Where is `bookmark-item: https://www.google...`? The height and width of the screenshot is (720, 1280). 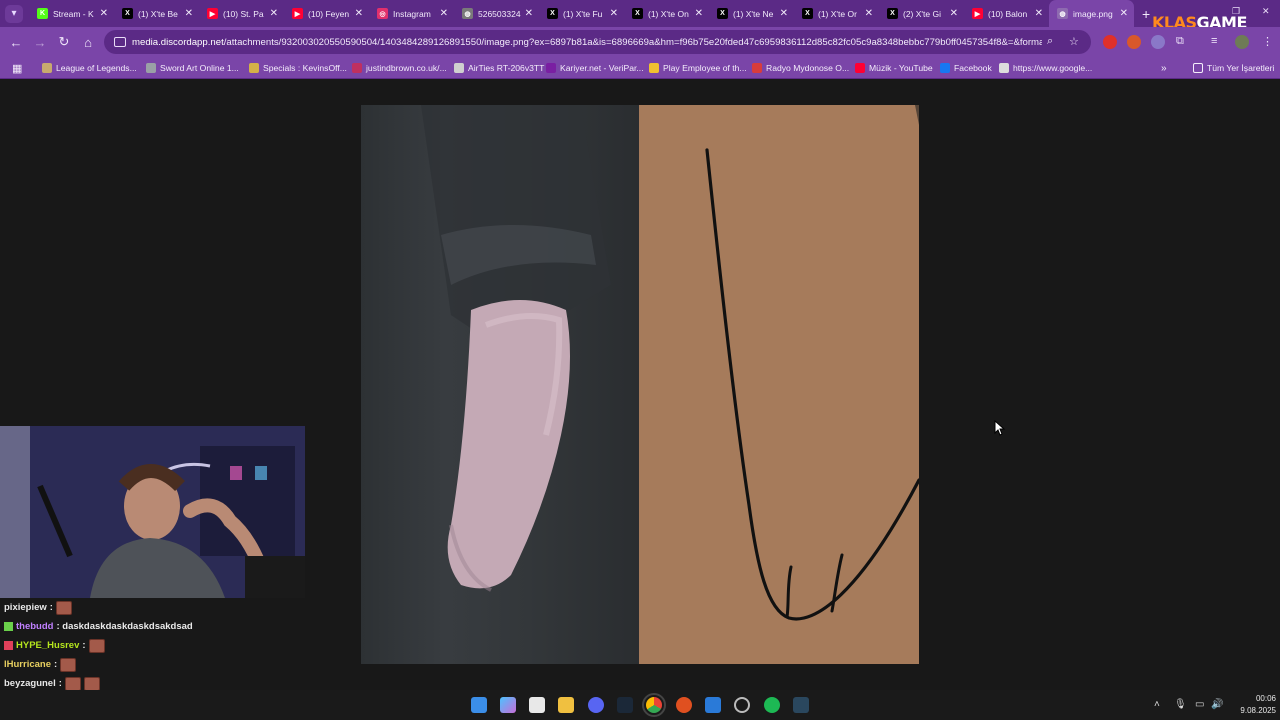
bookmark-item: https://www.google... is located at coordinates (1045, 68).